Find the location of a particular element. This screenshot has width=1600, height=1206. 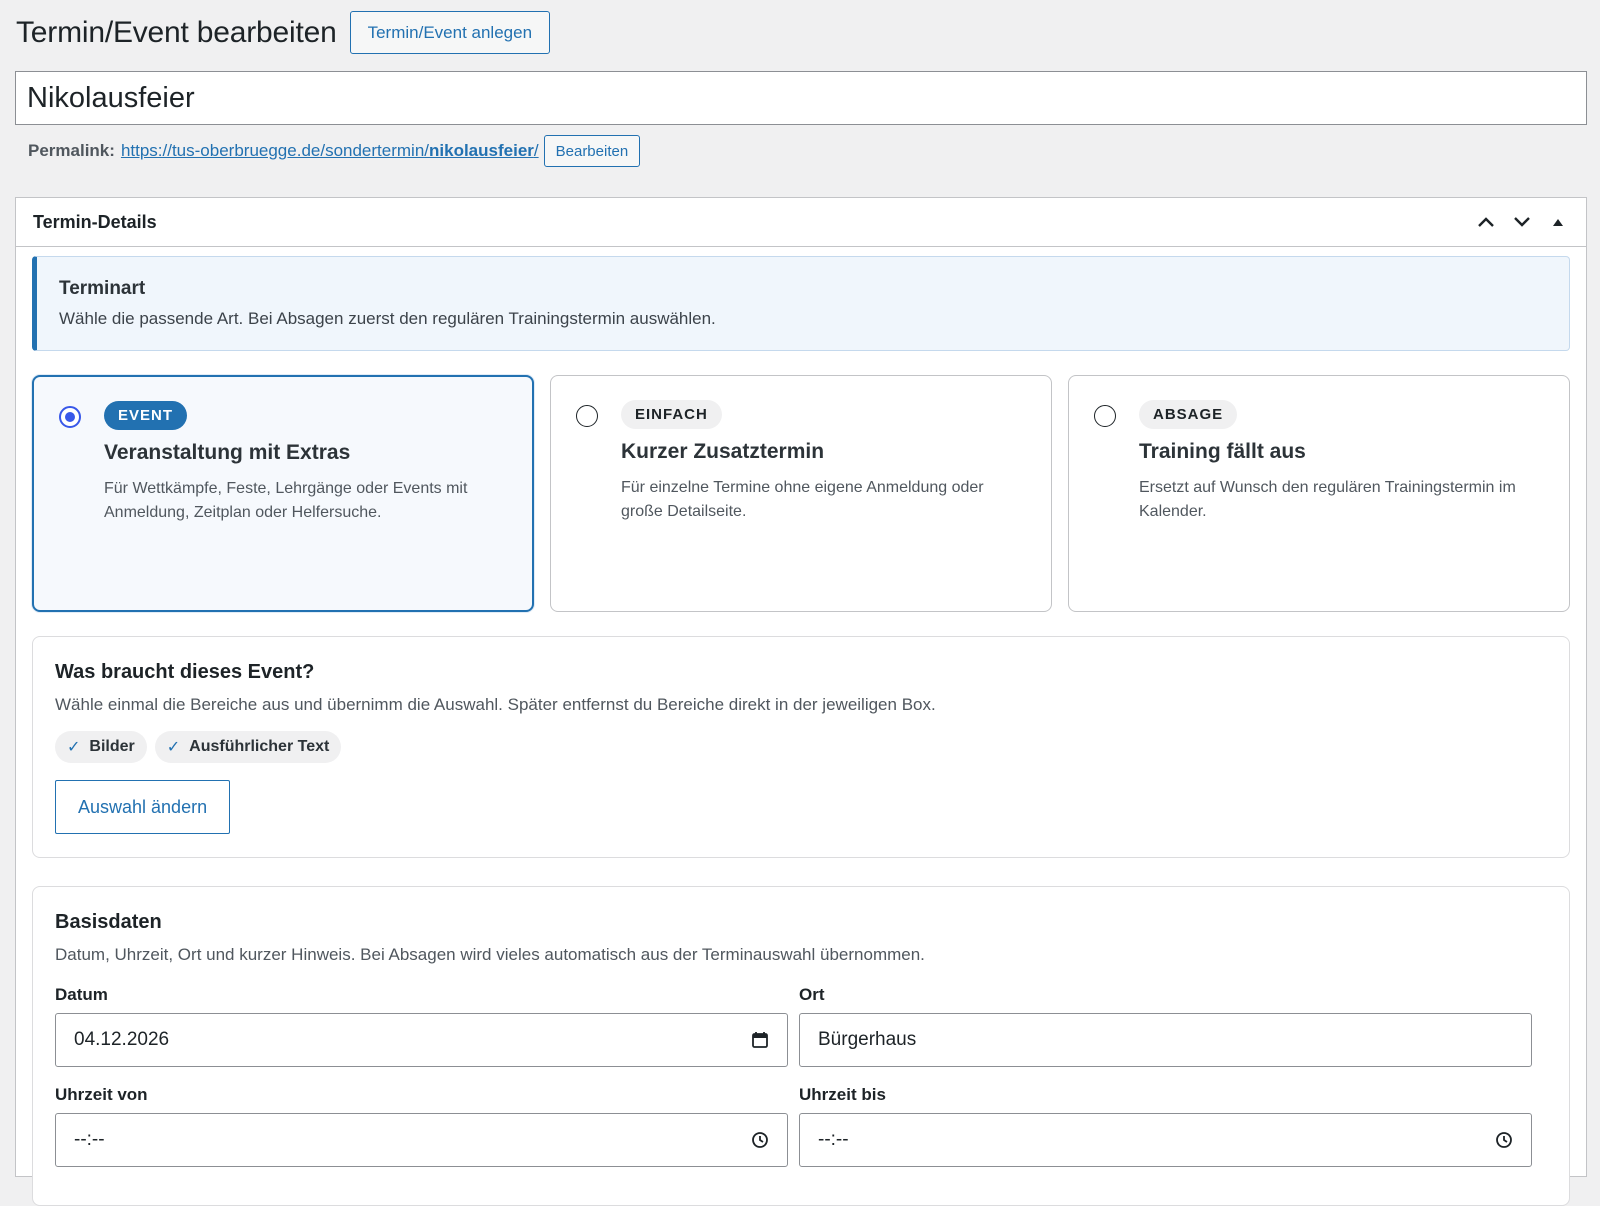

badge-event: EVENT is located at coordinates (146, 415).